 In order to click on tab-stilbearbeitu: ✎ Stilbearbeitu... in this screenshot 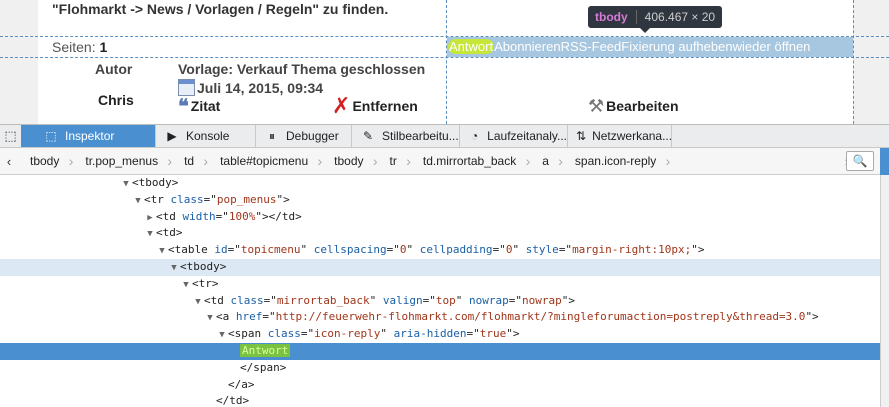, I will do `click(406, 136)`.